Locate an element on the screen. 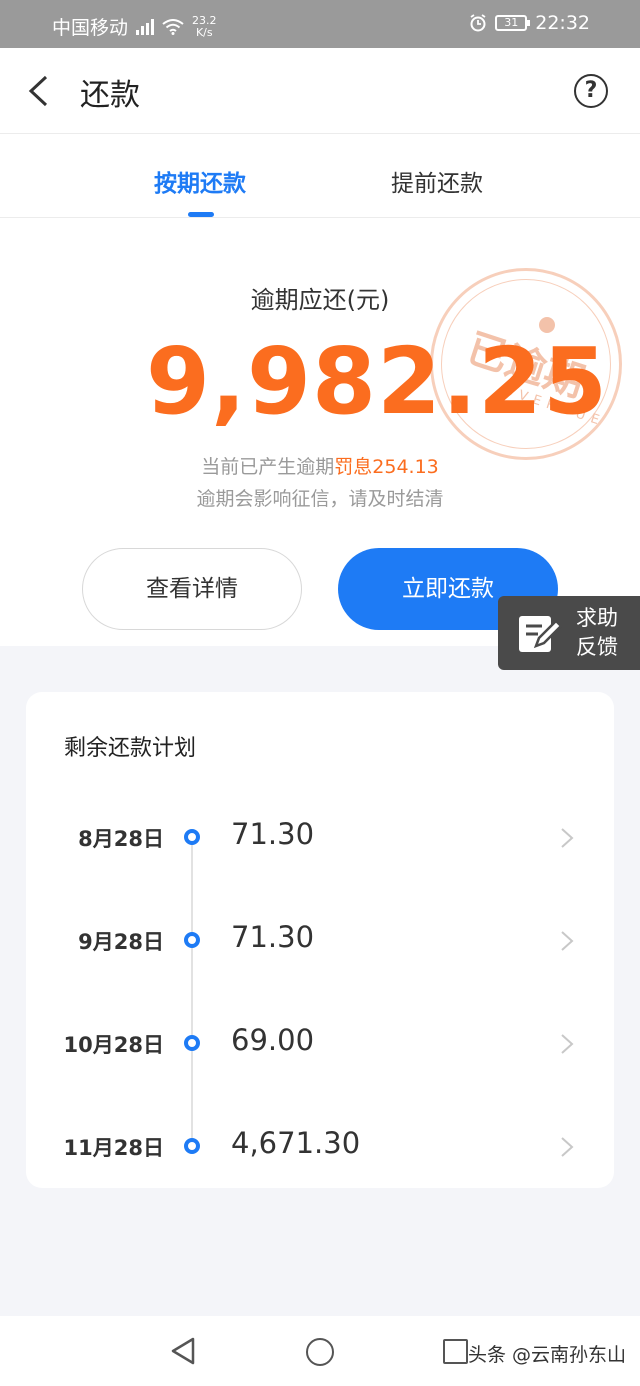 The image size is (640, 1386). plan-amount: 4,671.30 is located at coordinates (296, 1143).